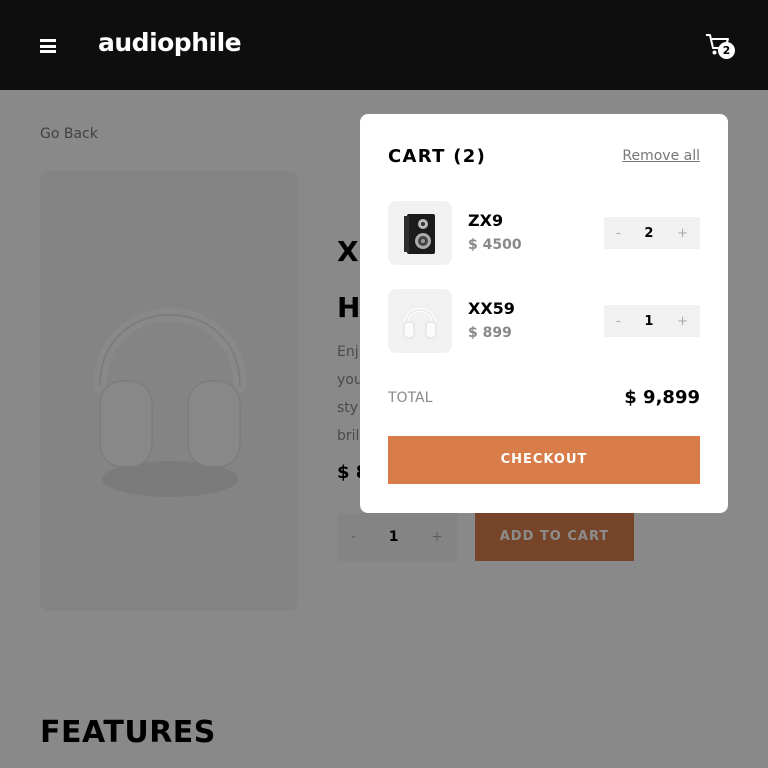 This screenshot has height=768, width=768. Describe the element at coordinates (662, 397) in the screenshot. I see `total-value: $ 9,899` at that location.